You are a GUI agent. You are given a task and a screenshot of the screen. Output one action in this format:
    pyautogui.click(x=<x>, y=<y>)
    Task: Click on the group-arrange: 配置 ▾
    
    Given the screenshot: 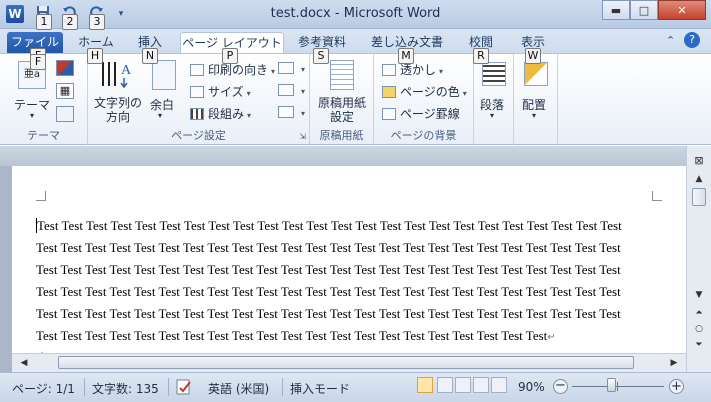 What is the action you would take?
    pyautogui.click(x=536, y=99)
    